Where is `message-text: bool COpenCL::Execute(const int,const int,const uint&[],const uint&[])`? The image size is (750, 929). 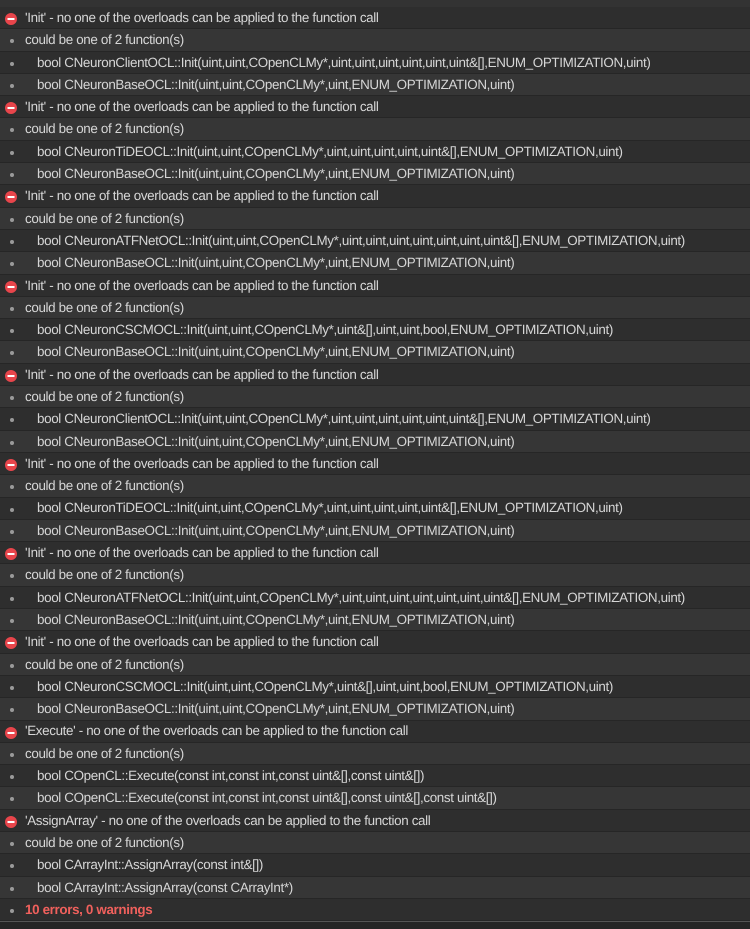
message-text: bool COpenCL::Execute(const int,const int,const uint&[],const uint&[]) is located at coordinates (230, 775).